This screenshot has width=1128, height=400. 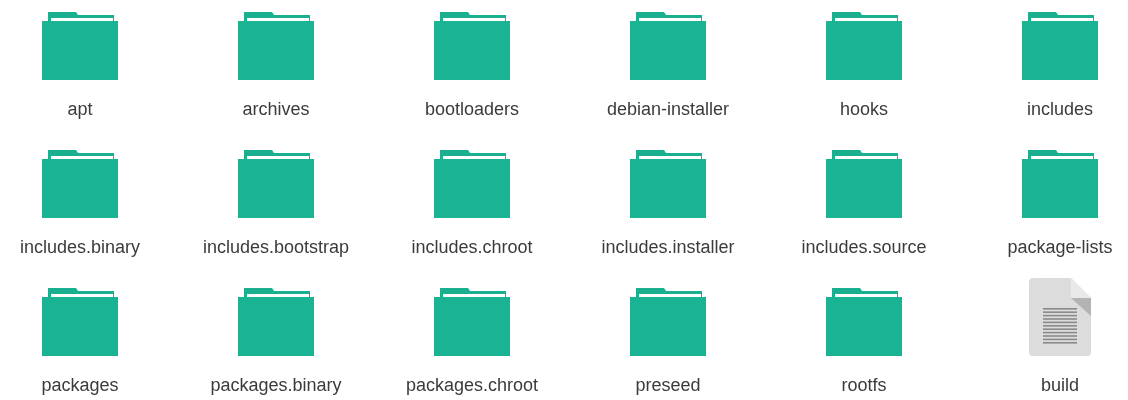 I want to click on file-name: packages.binary, so click(x=276, y=385).